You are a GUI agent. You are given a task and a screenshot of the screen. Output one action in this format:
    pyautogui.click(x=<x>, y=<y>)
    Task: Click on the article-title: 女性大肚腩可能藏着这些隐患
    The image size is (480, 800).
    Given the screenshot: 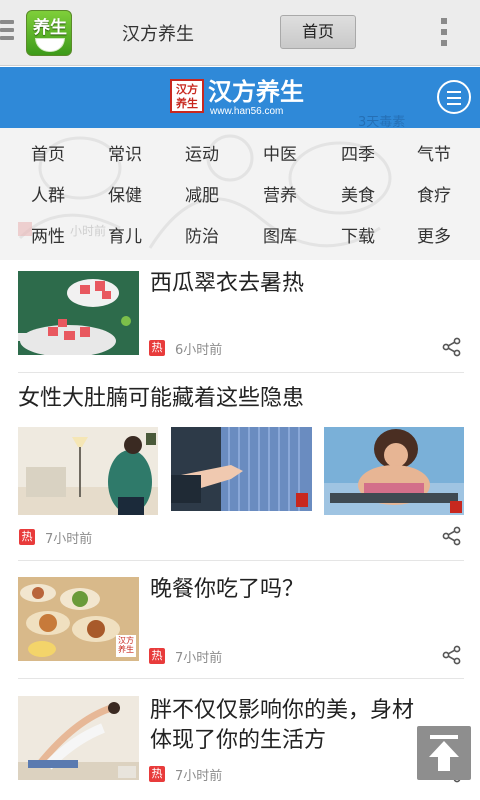 What is the action you would take?
    pyautogui.click(x=161, y=399)
    